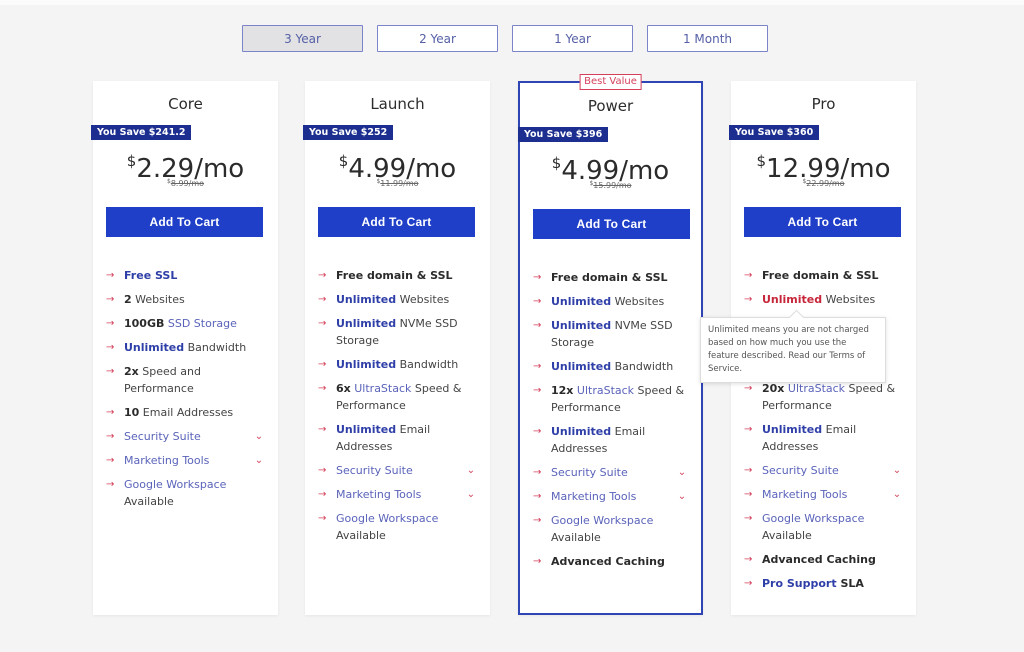 This screenshot has width=1024, height=652. I want to click on unlimited-hover-term: Unlimited, so click(792, 299).